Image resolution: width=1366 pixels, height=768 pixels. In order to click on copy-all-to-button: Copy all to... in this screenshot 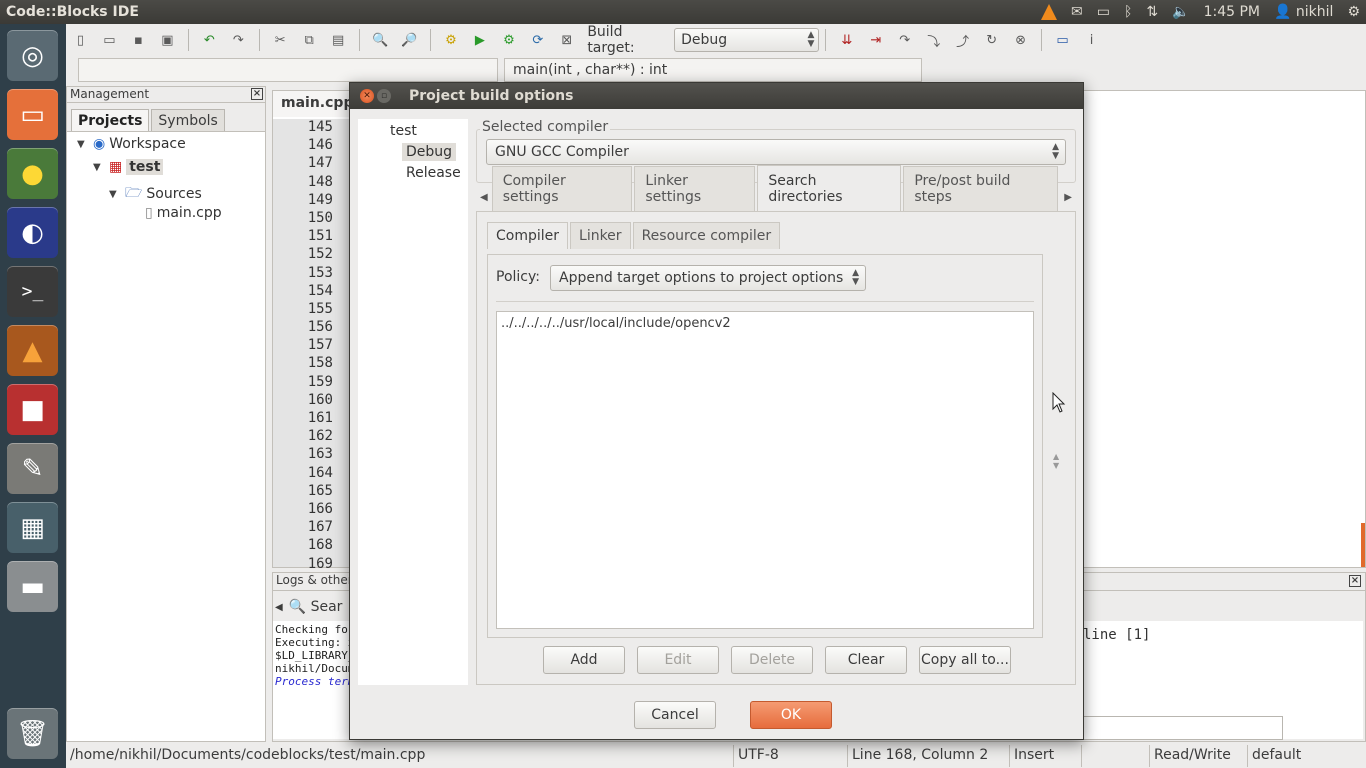, I will do `click(965, 660)`.